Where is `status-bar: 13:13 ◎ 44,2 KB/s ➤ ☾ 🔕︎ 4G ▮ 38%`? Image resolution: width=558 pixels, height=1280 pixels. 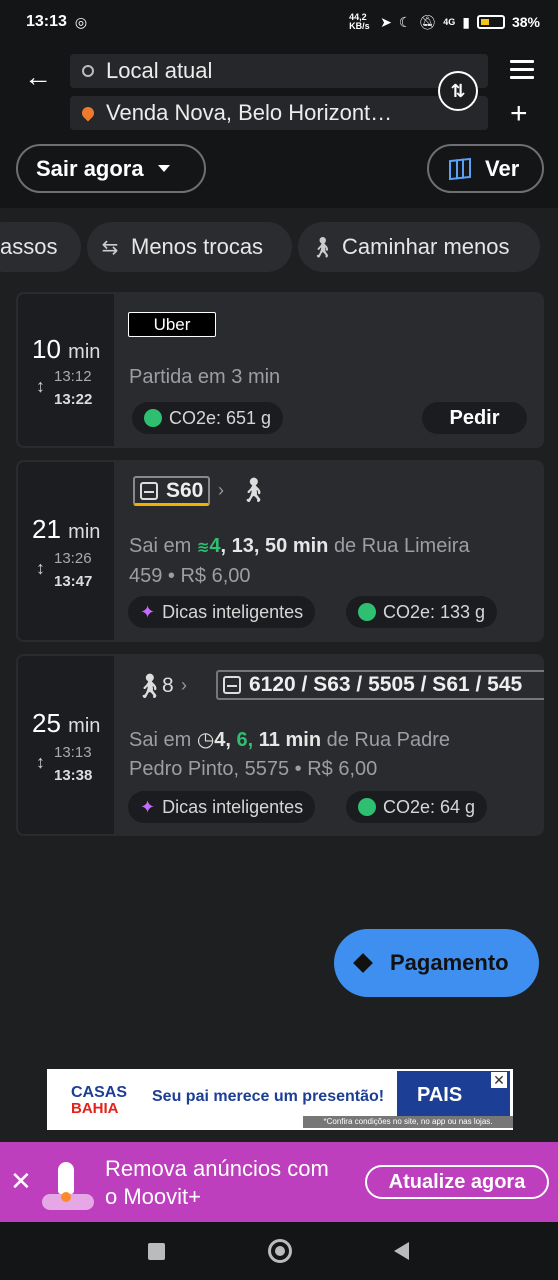 status-bar: 13:13 ◎ 44,2 KB/s ➤ ☾ 🔕︎ 4G ▮ 38% is located at coordinates (279, 22).